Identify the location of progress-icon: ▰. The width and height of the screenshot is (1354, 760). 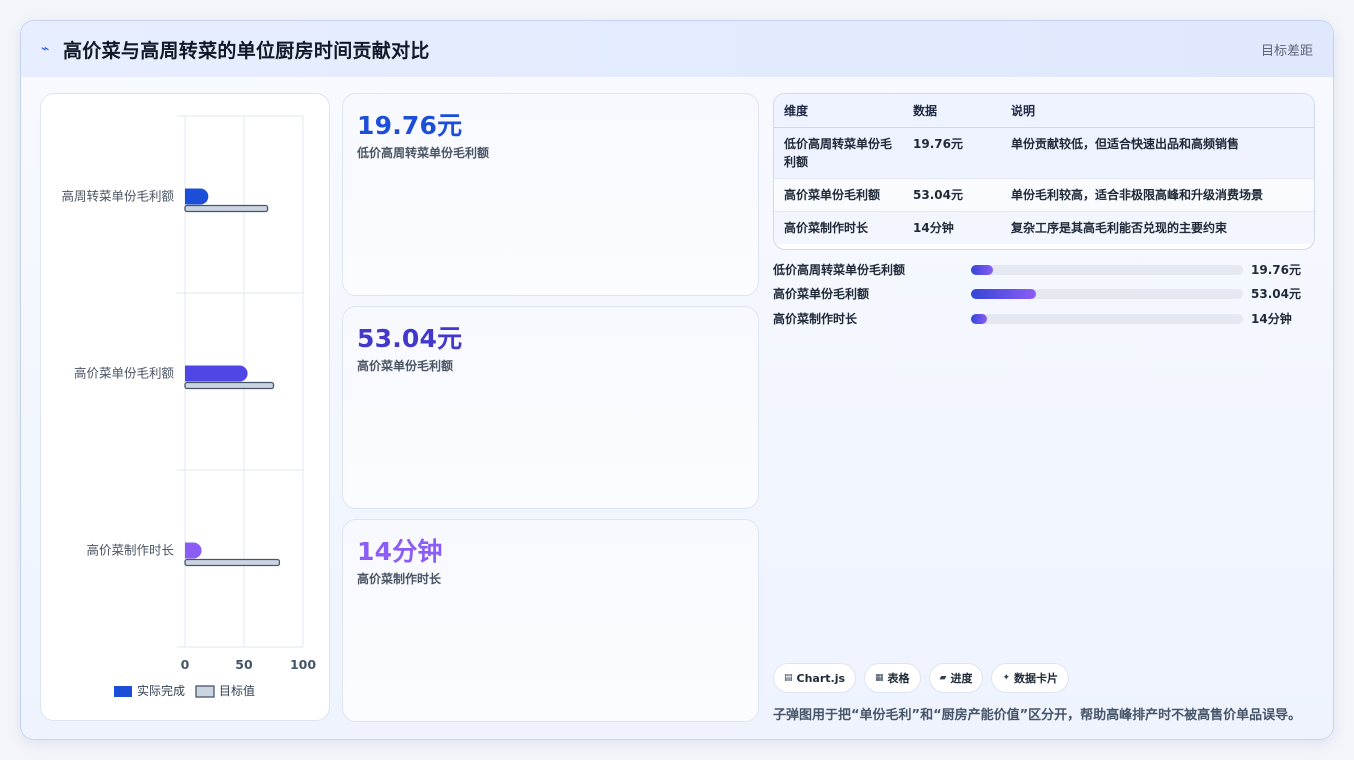
(943, 678).